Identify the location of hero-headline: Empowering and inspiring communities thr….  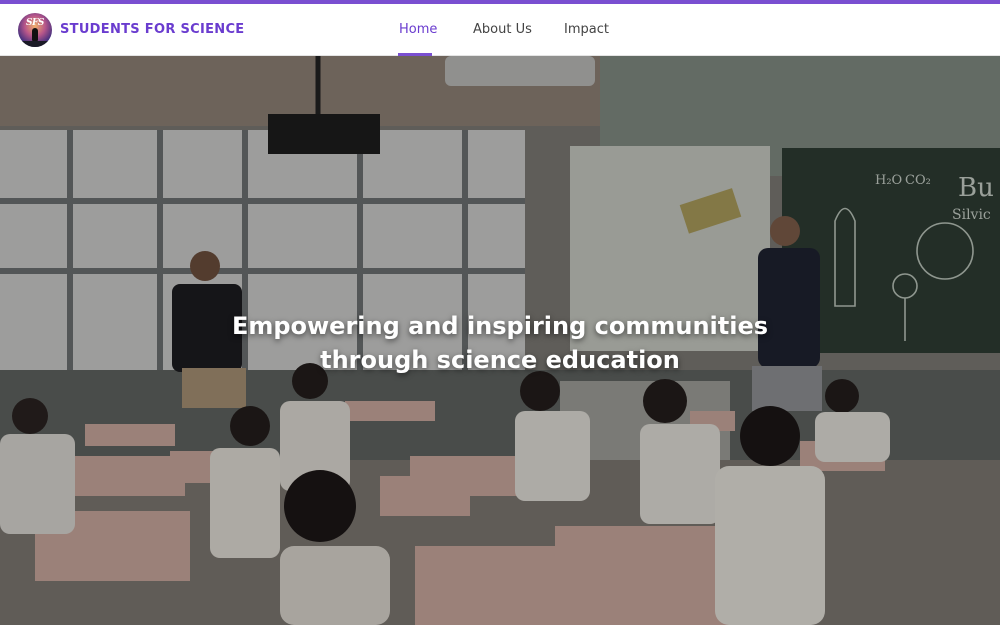
(500, 343).